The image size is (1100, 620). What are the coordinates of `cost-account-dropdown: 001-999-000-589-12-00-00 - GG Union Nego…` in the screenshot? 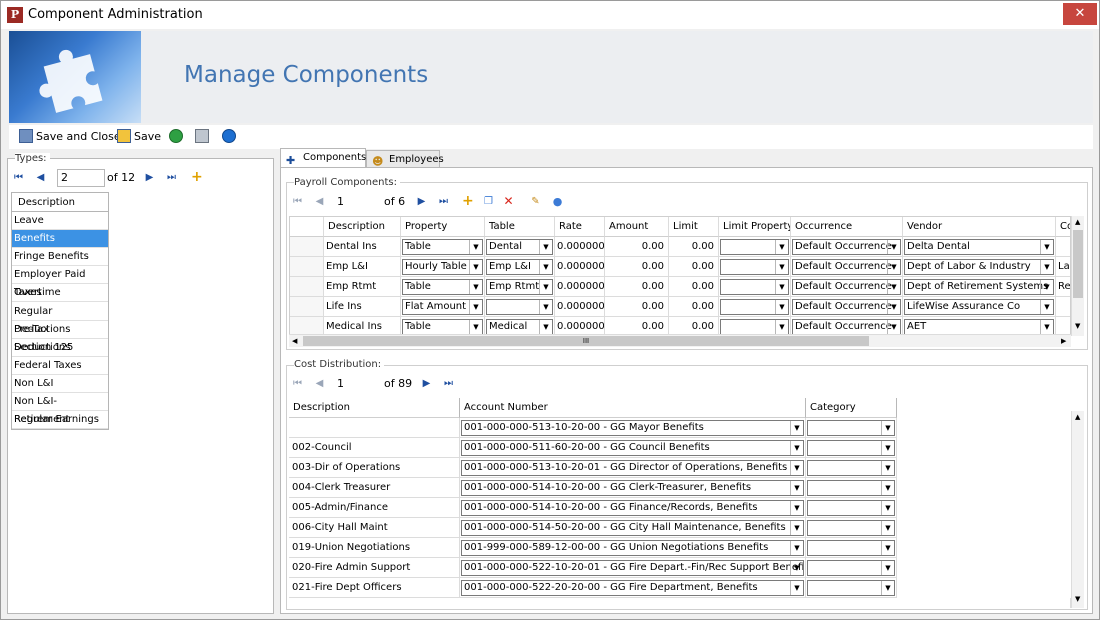 It's located at (632, 548).